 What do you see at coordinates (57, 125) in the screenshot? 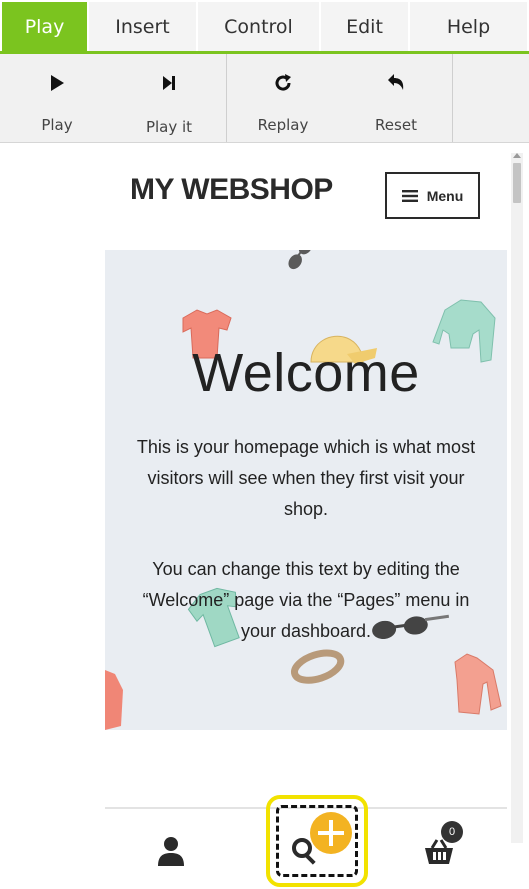
I see `play-button-label: Play` at bounding box center [57, 125].